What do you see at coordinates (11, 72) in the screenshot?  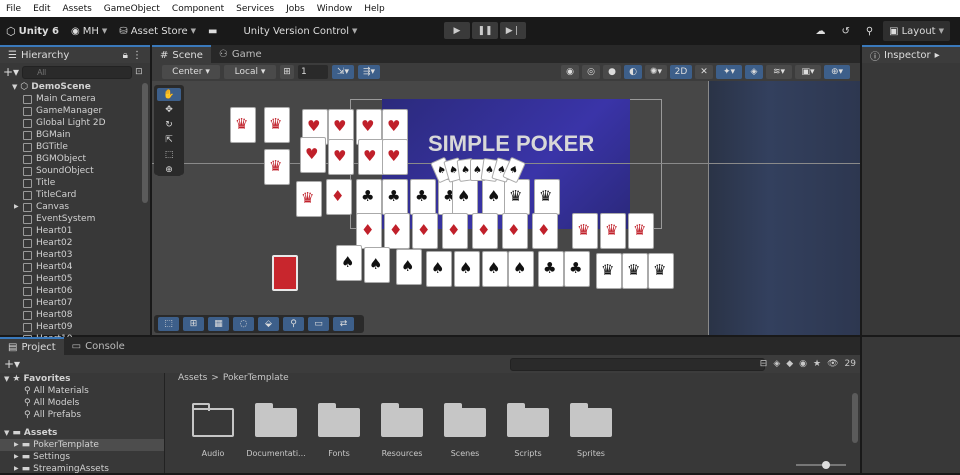 I see `add-icon: +▾` at bounding box center [11, 72].